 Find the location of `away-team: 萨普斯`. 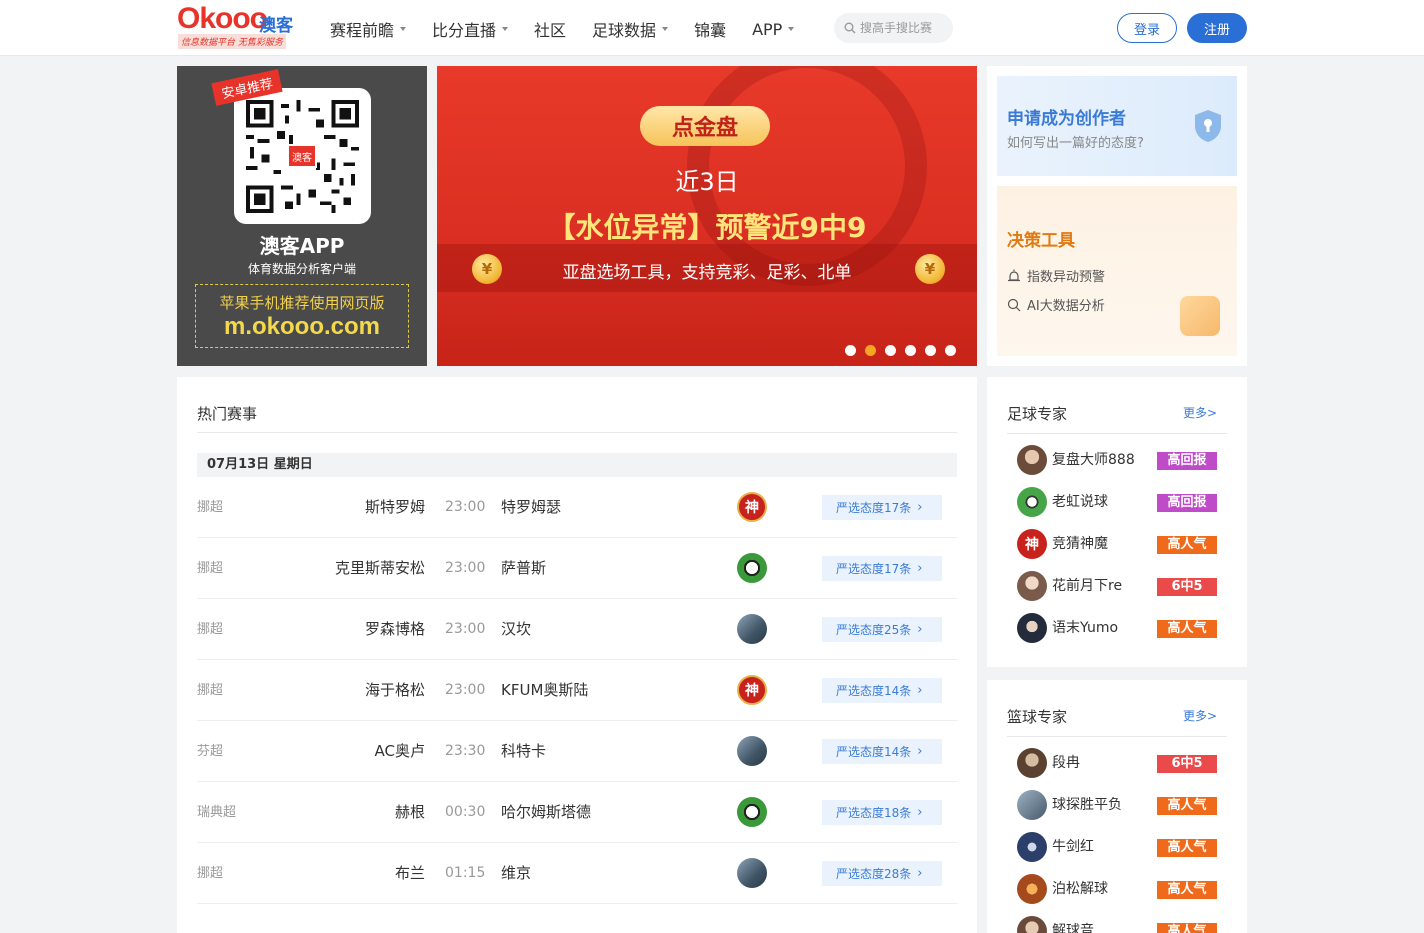

away-team: 萨普斯 is located at coordinates (523, 568).